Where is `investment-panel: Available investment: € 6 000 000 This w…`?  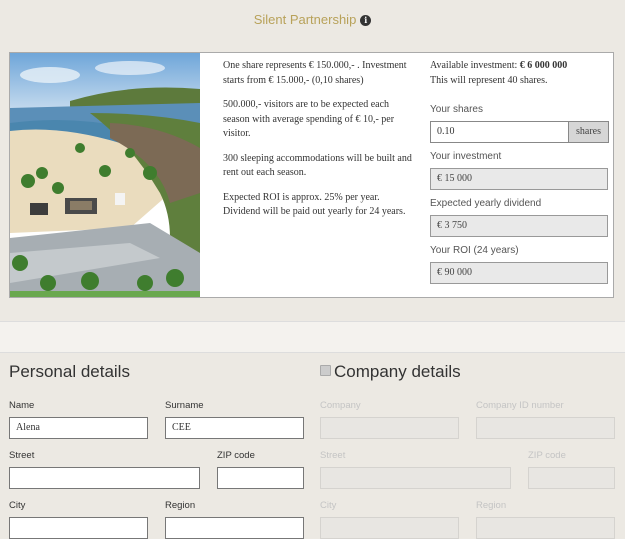
investment-panel: Available investment: € 6 000 000 This w… is located at coordinates (520, 171).